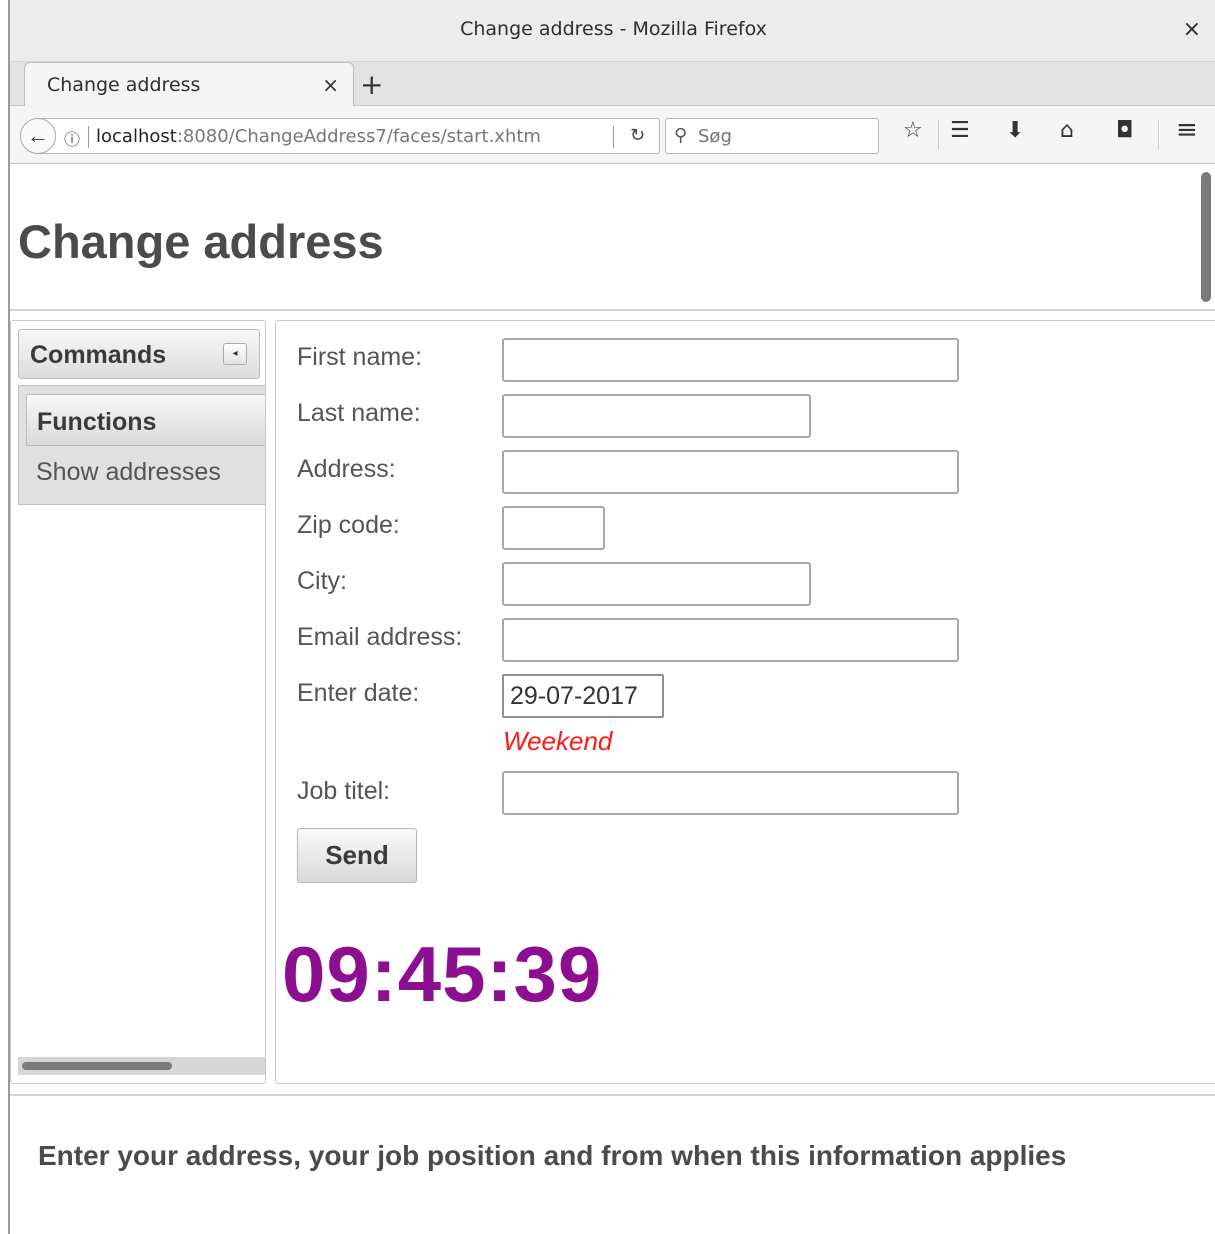 This screenshot has height=1234, width=1215. Describe the element at coordinates (330, 85) in the screenshot. I see `tab-close-icon: ×` at that location.